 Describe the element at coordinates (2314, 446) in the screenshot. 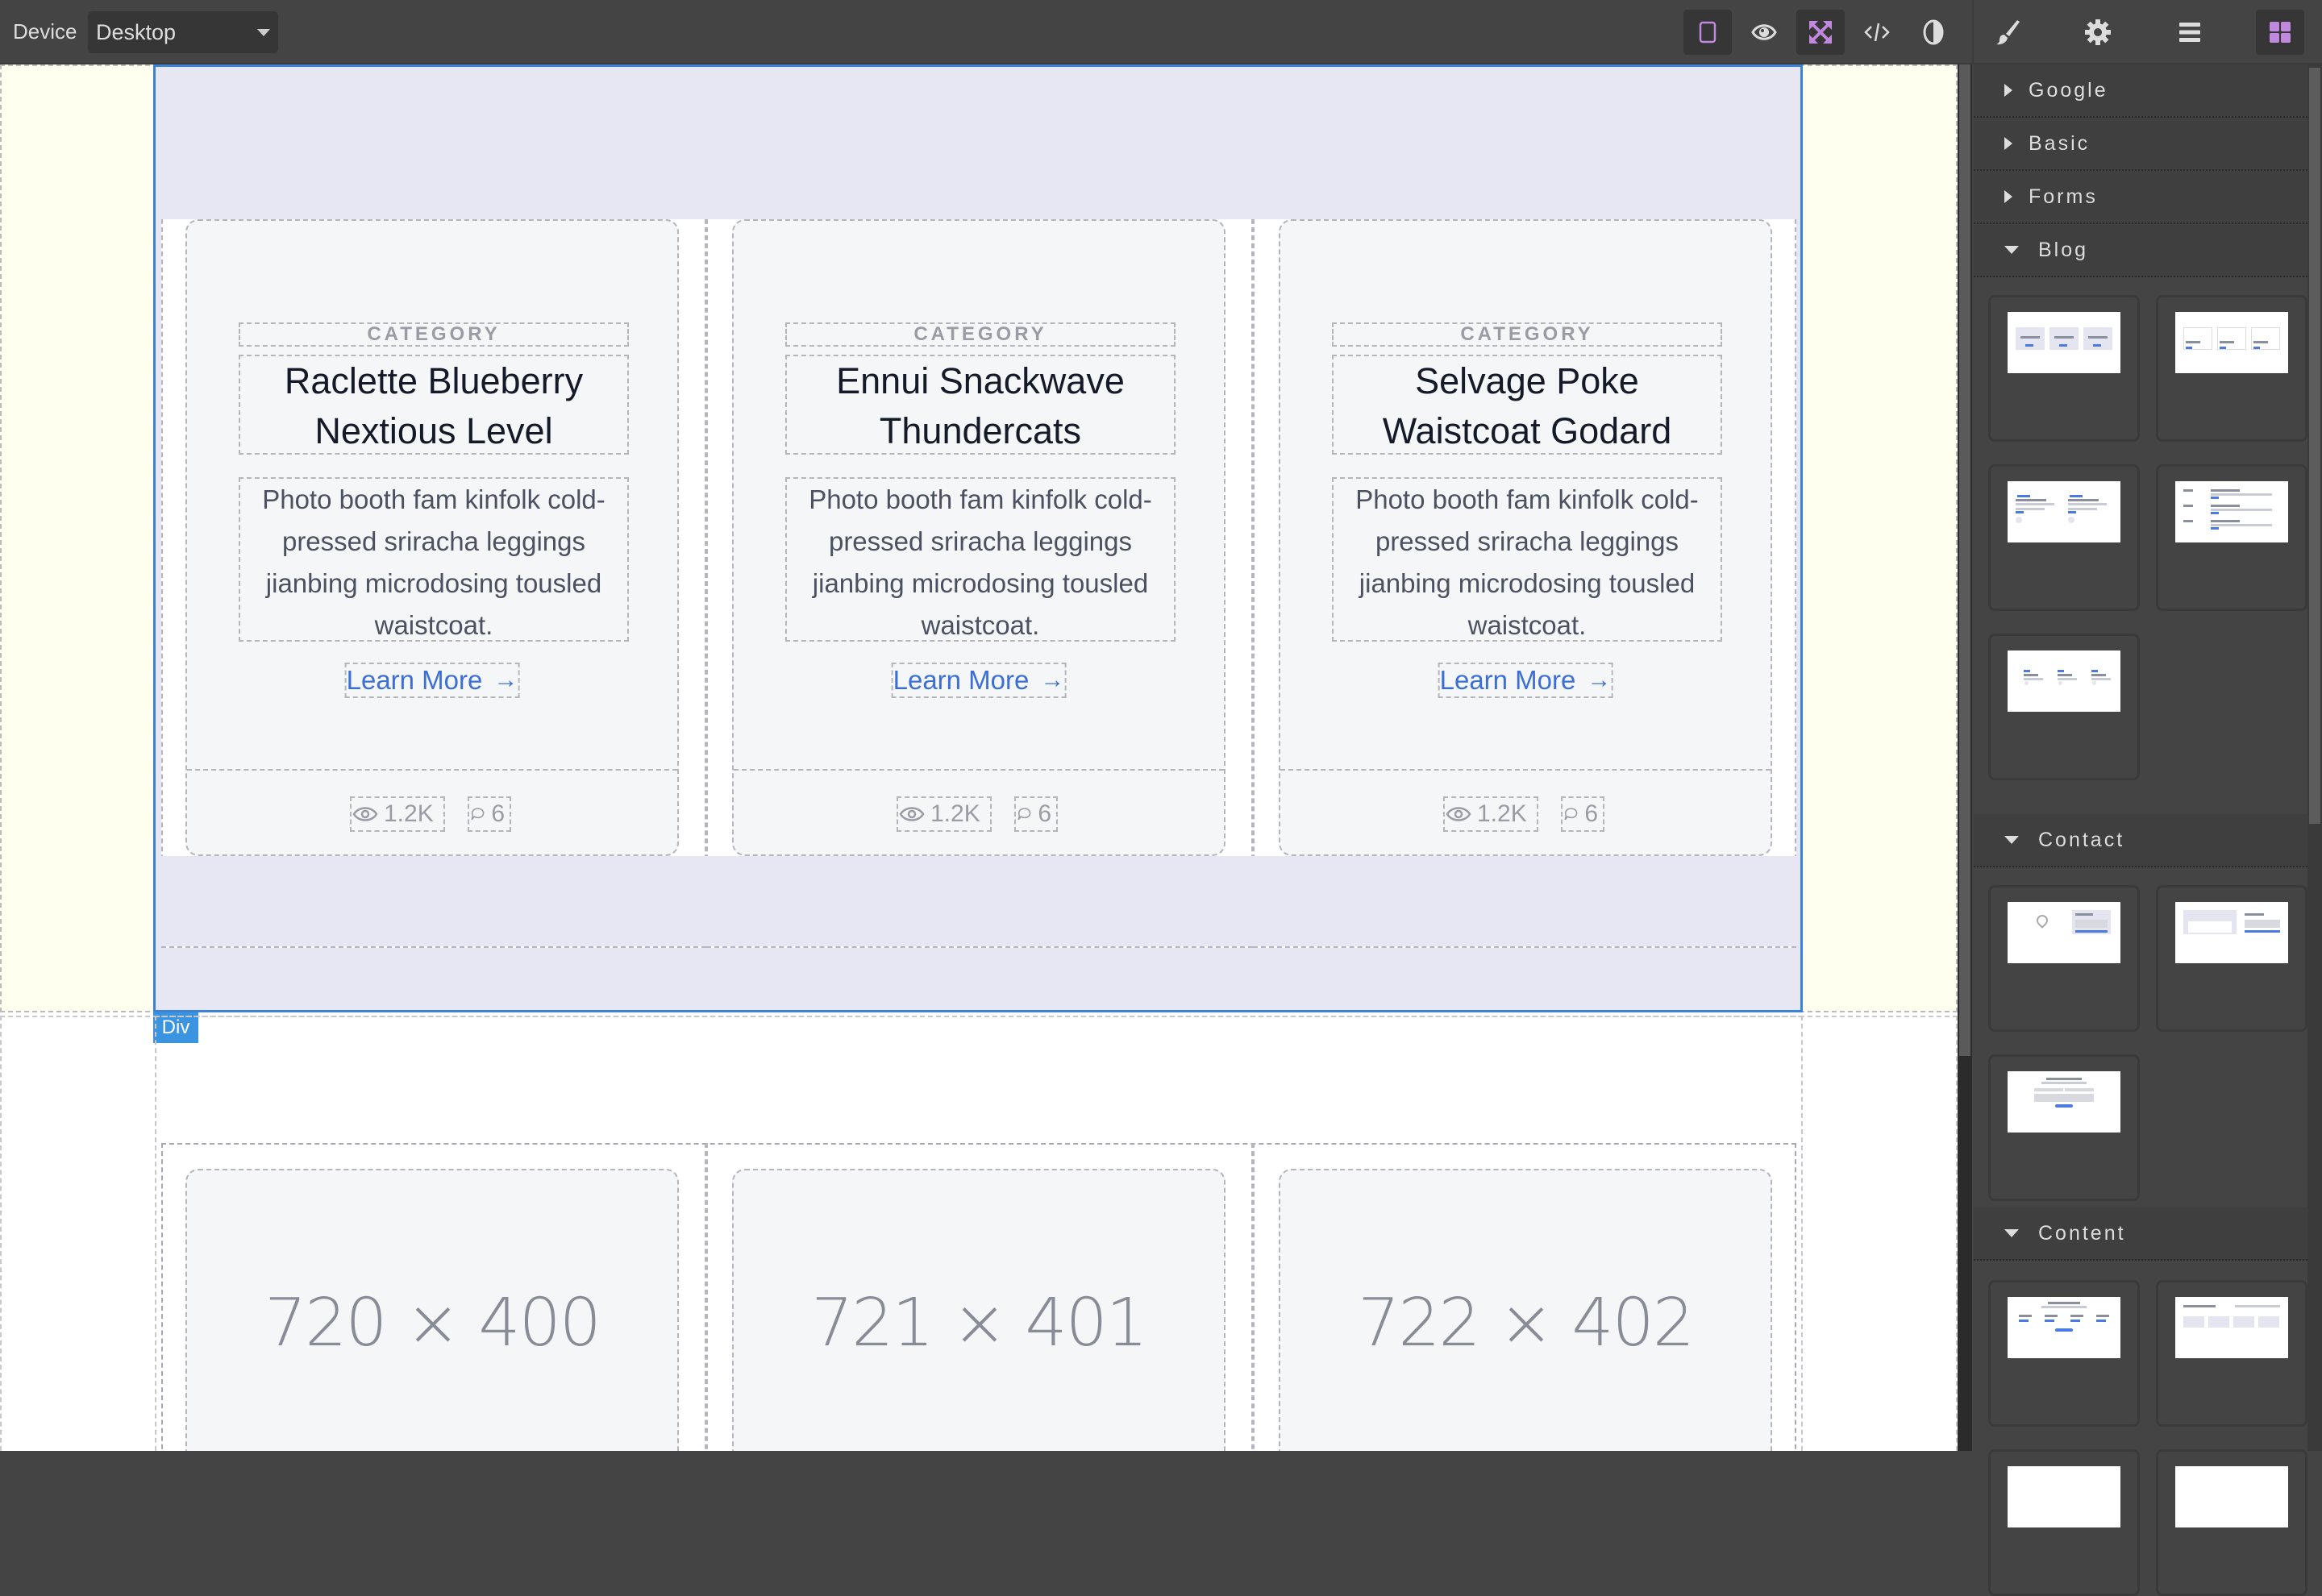

I see `panel-scrollbar-thumb` at that location.